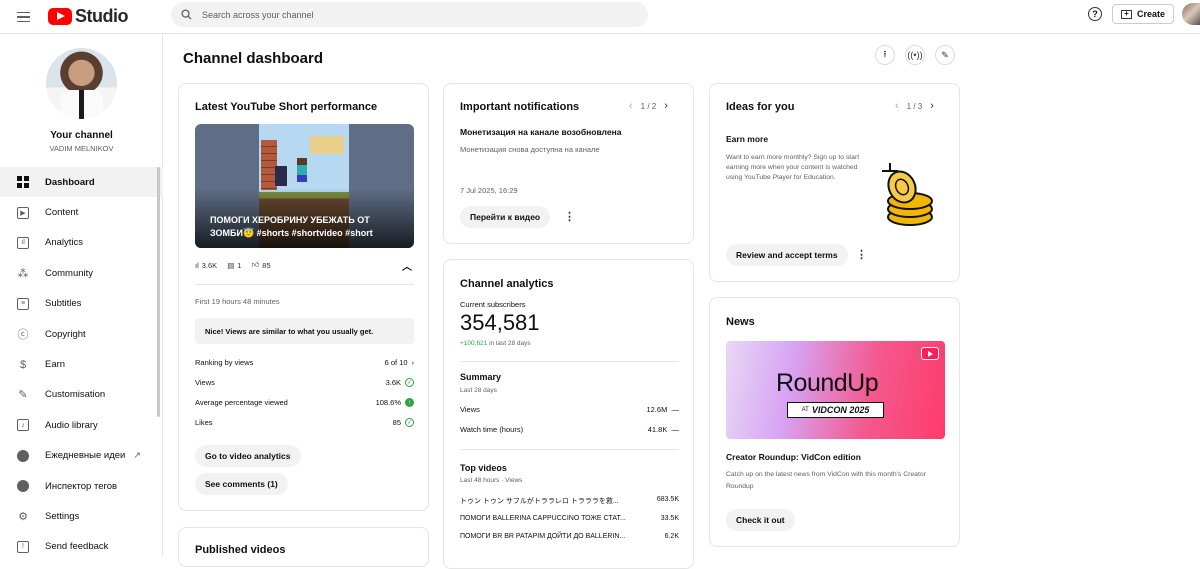 The image size is (1200, 569). Describe the element at coordinates (907, 194) in the screenshot. I see `coins-illustration-icon` at that location.